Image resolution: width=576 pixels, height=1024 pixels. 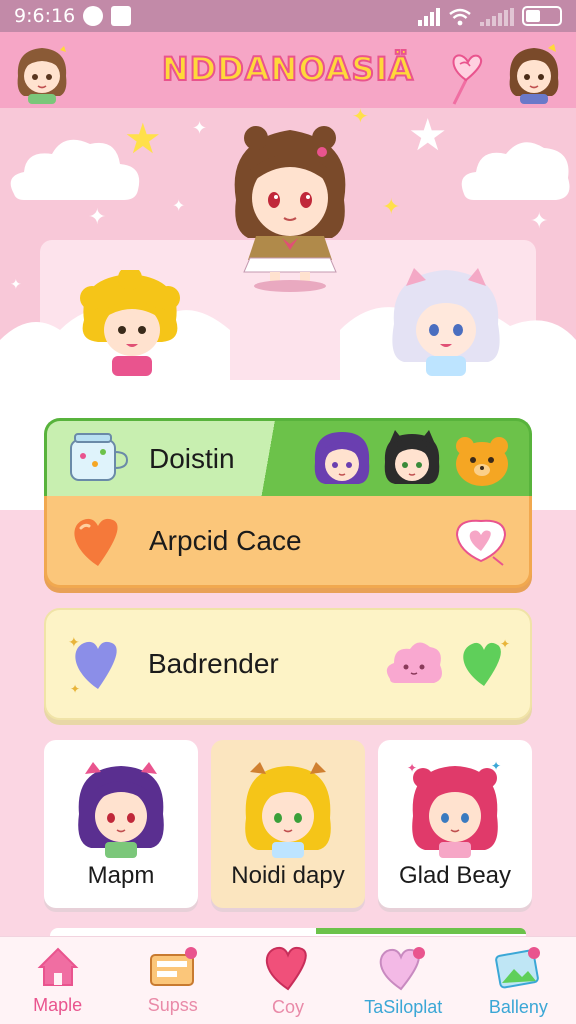 I want to click on silver-character, so click(x=447, y=320).